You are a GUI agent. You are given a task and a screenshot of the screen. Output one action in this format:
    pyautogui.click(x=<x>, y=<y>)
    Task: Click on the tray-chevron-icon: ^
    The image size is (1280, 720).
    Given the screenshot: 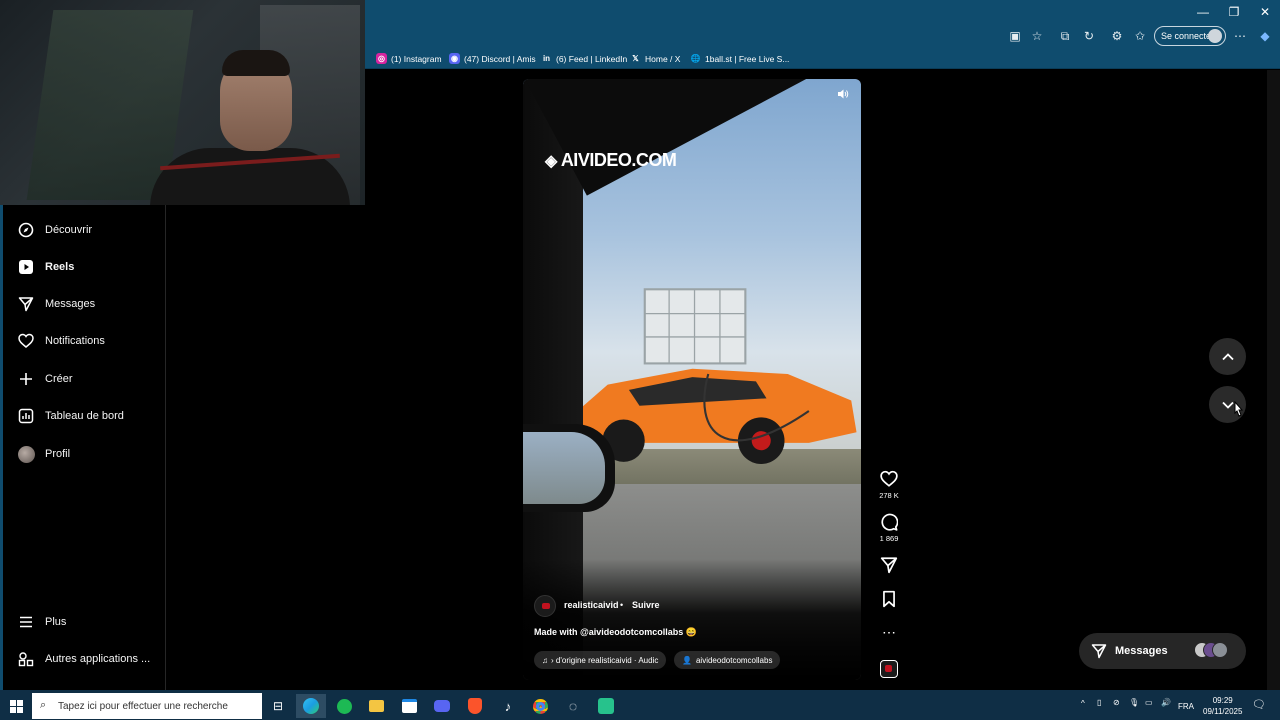 What is the action you would take?
    pyautogui.click(x=1083, y=703)
    